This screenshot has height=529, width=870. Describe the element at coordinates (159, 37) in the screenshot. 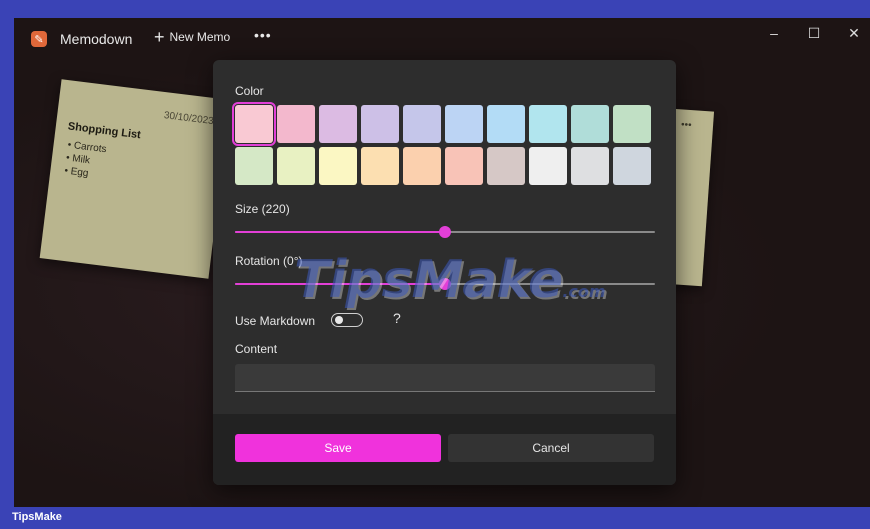

I see `plus-icon: +` at that location.